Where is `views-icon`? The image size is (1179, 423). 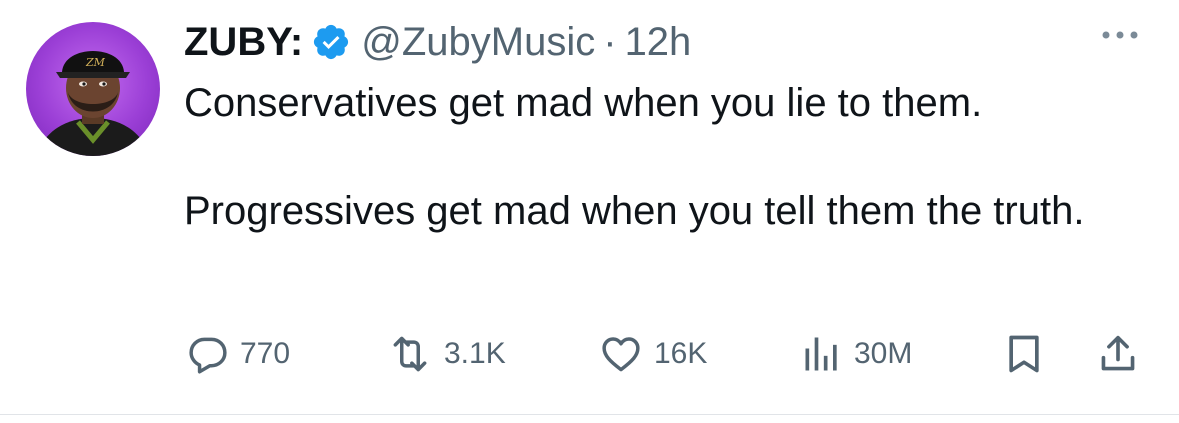
views-icon is located at coordinates (822, 354).